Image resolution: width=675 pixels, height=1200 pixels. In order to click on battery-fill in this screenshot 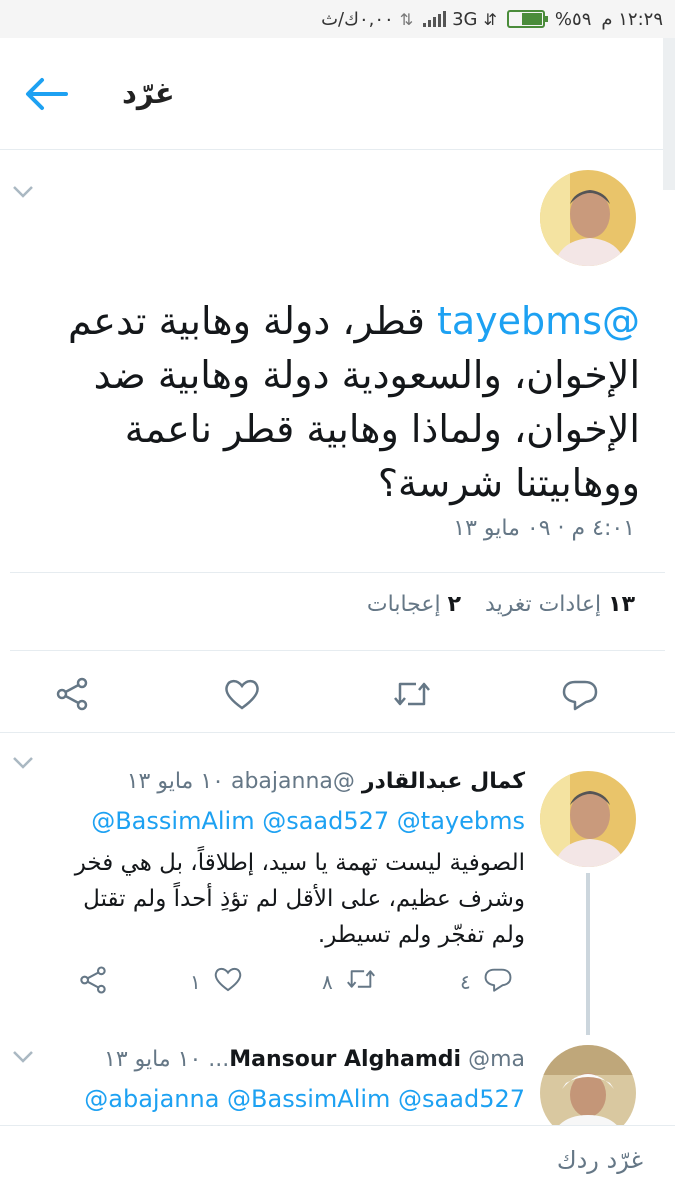, I will do `click(531, 19)`.